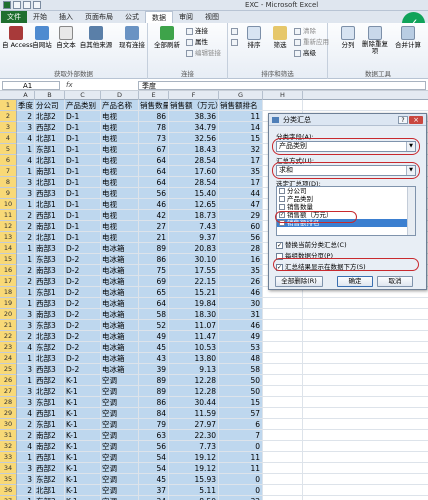 This screenshot has width=428, height=500. What do you see at coordinates (194, 457) in the screenshot?
I see `cell: 19.12` at bounding box center [194, 457].